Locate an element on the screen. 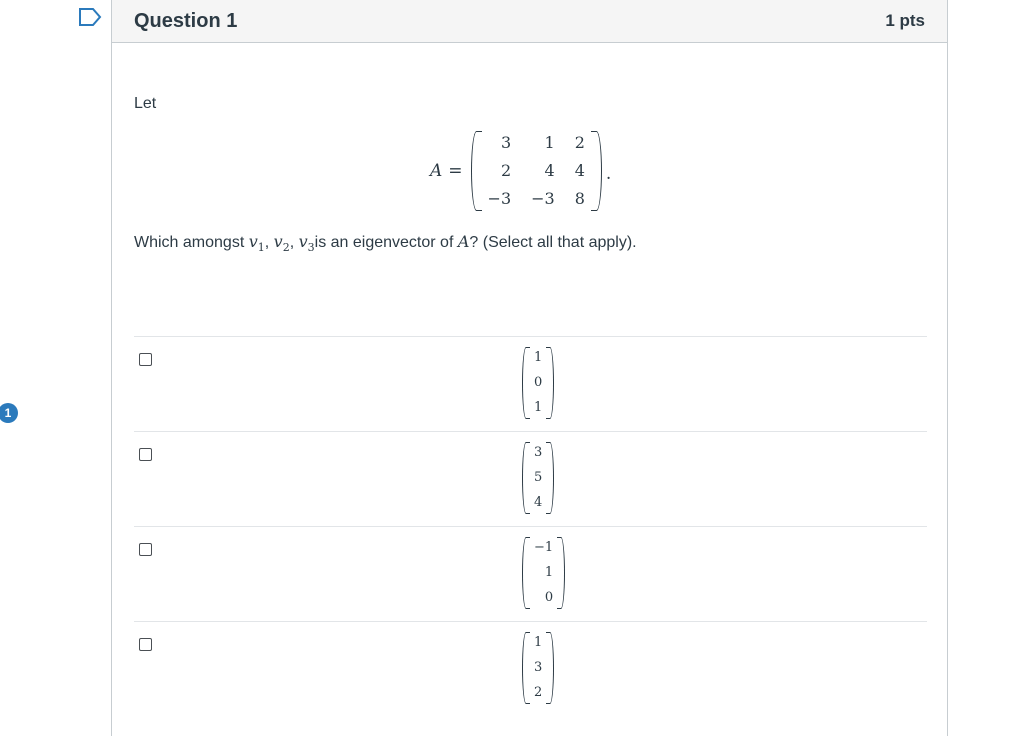 This screenshot has height=736, width=1024. matrix-equation: A = 3 1 2 2 4 4 −3 −3 8 . is located at coordinates (520, 171).